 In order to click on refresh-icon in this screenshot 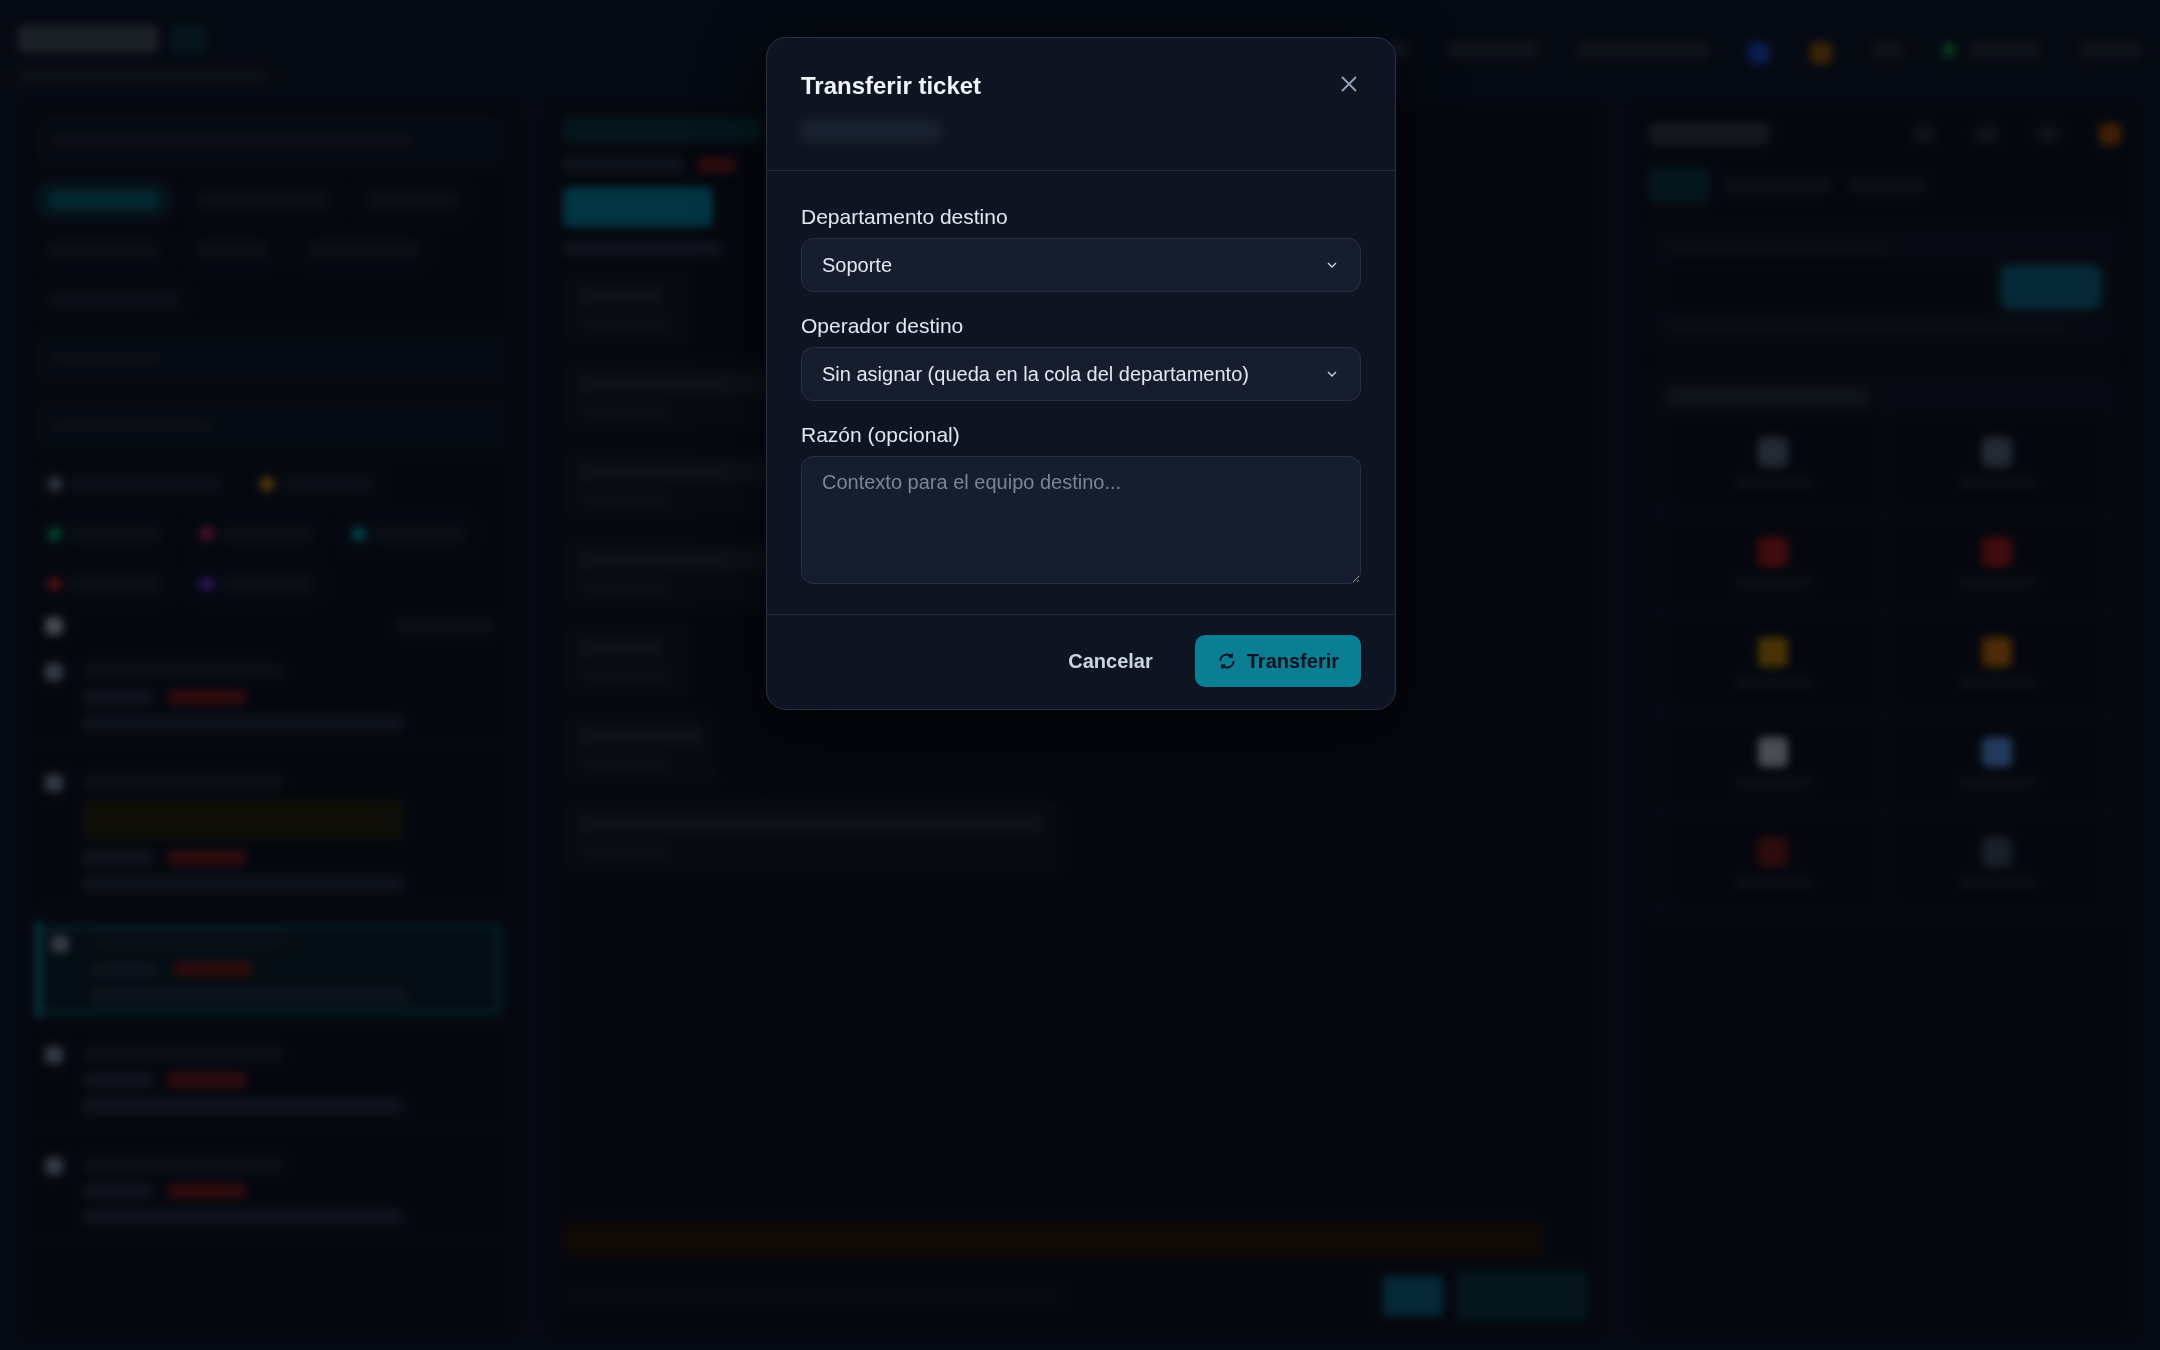, I will do `click(1226, 661)`.